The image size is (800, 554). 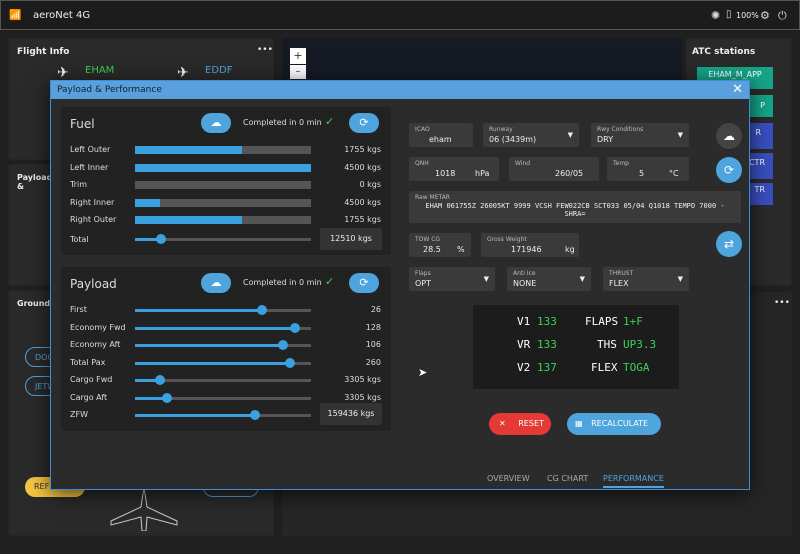 I want to click on zoom-out-button: –, so click(x=298, y=72).